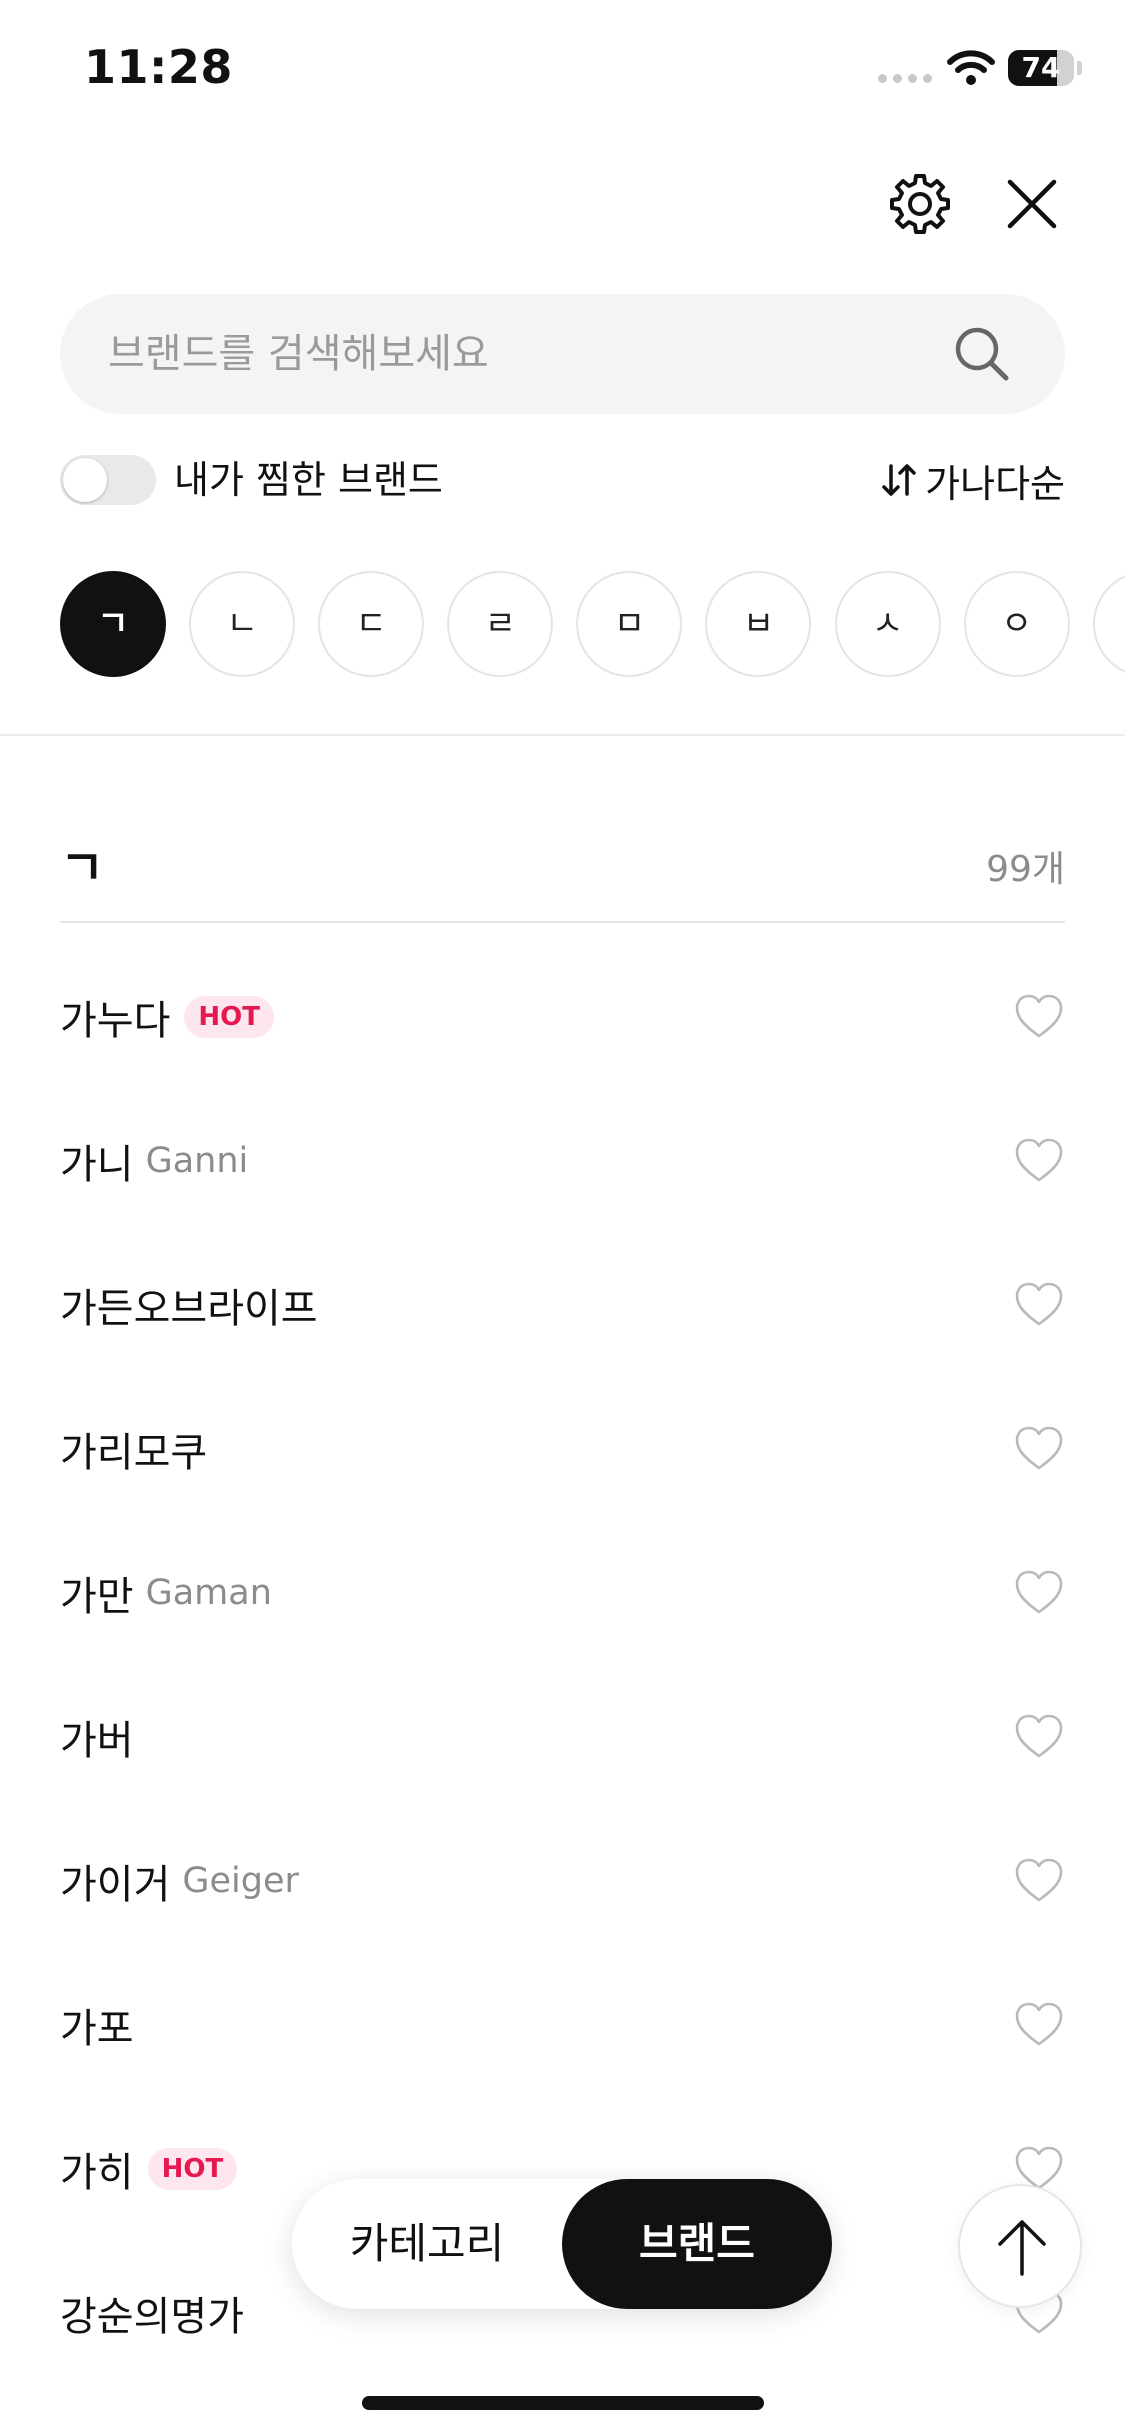 Image resolution: width=1125 pixels, height=2436 pixels. What do you see at coordinates (427, 2244) in the screenshot?
I see `tab-category: 카테고리` at bounding box center [427, 2244].